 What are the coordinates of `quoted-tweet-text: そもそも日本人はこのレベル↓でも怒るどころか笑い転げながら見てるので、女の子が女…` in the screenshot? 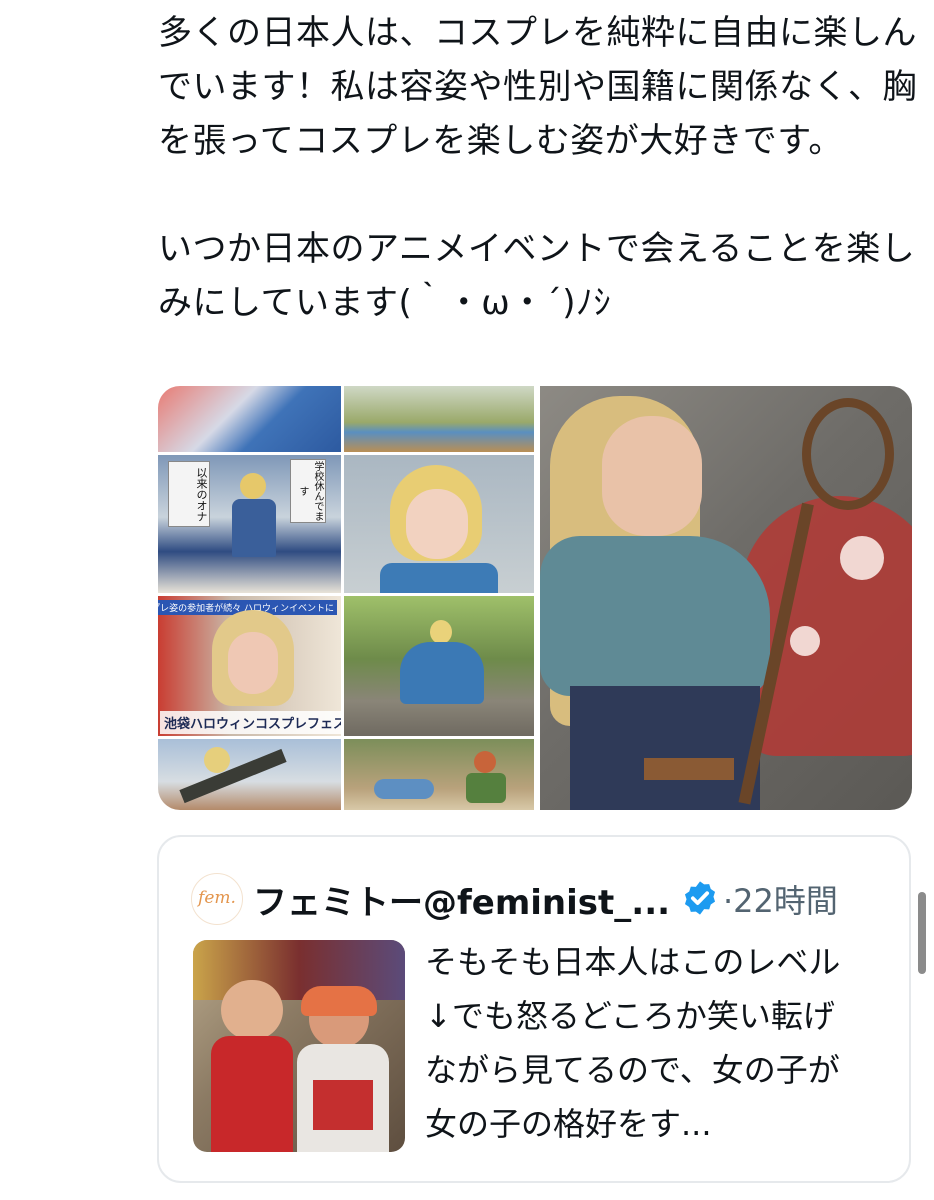 It's located at (633, 1043).